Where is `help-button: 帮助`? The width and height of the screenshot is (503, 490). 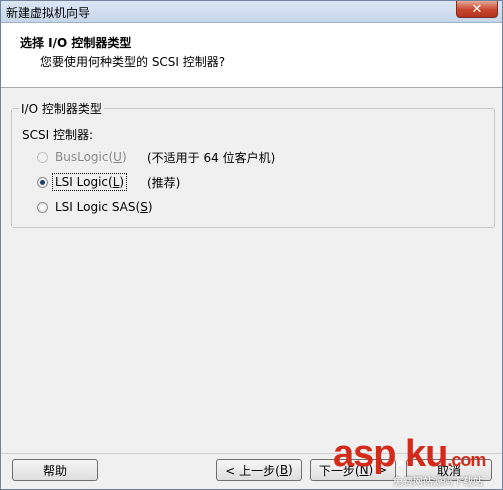 help-button: 帮助 is located at coordinates (55, 470).